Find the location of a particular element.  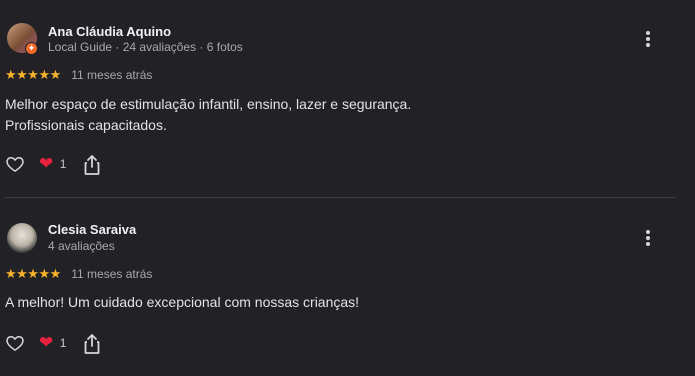

reviewer-name: Clesia Saraiva is located at coordinates (92, 229).